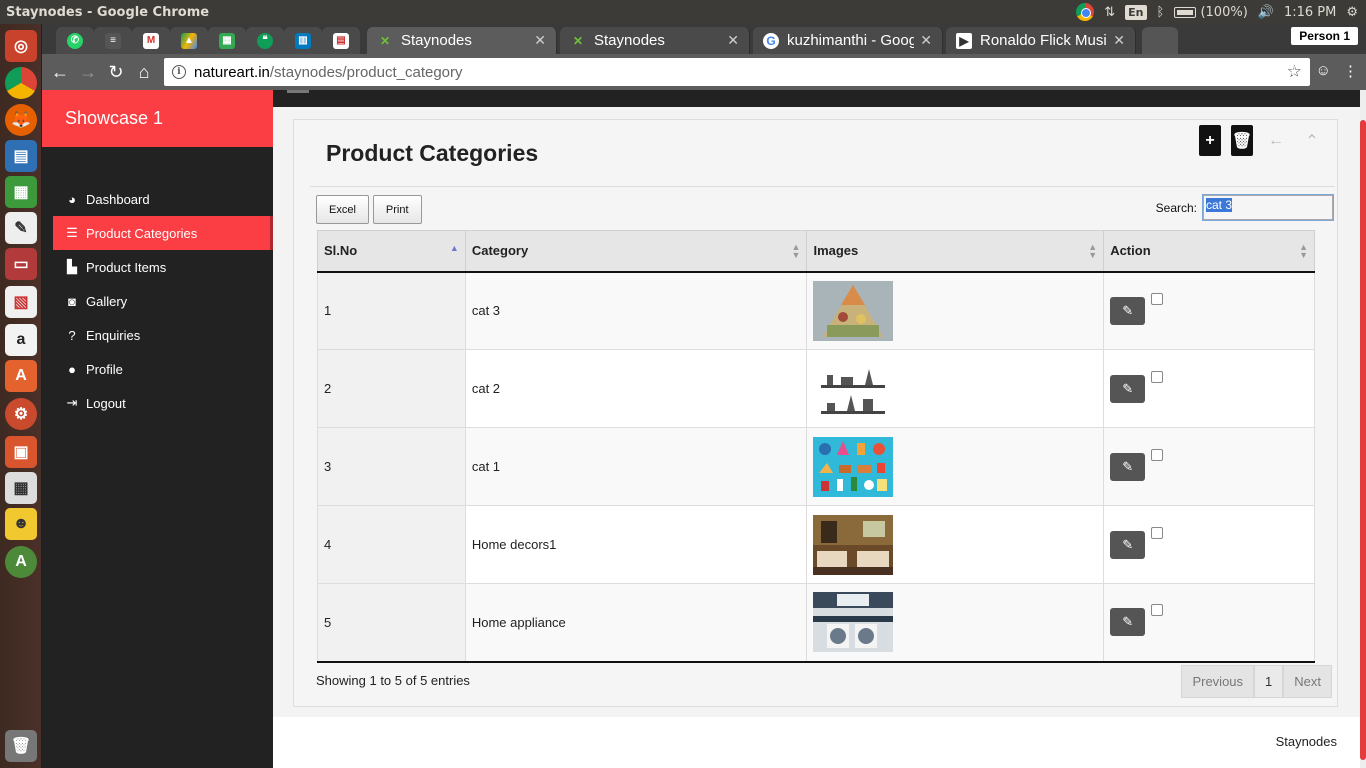 This screenshot has height=768, width=1366. What do you see at coordinates (655, 40) in the screenshot?
I see `tab-staynodes: ✕ Staynodes ✕` at bounding box center [655, 40].